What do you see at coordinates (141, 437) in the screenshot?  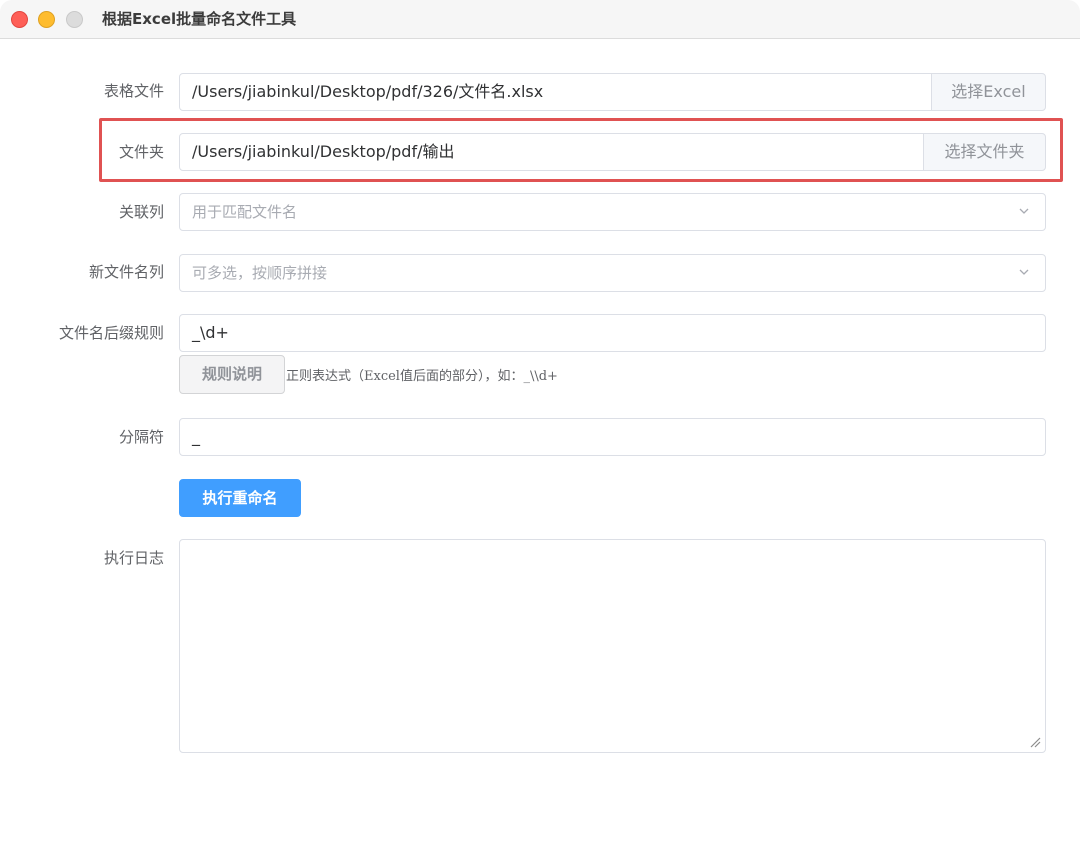 I see `separator-label: 分隔符` at bounding box center [141, 437].